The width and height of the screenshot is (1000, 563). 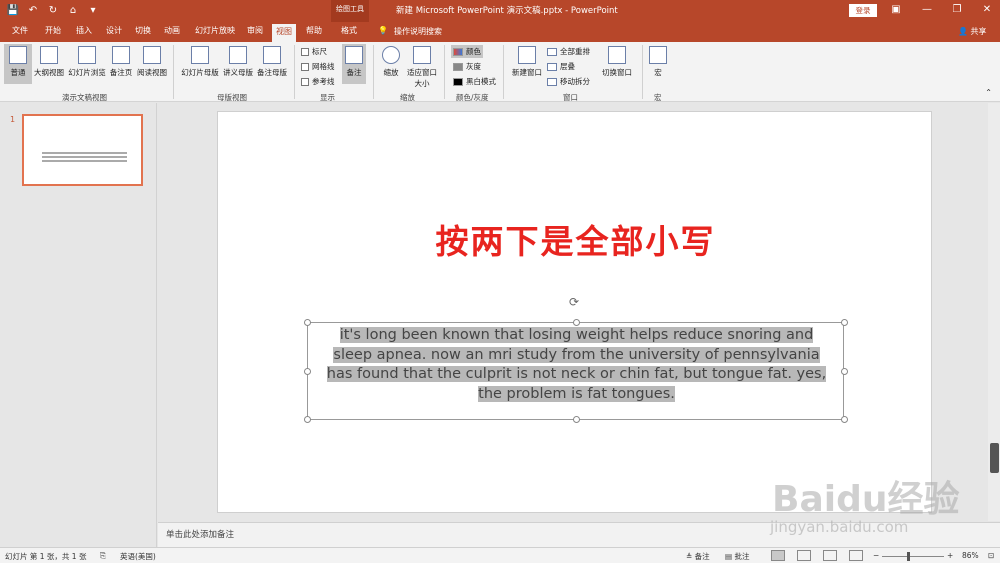 I want to click on gray-swatch-icon, so click(x=458, y=66).